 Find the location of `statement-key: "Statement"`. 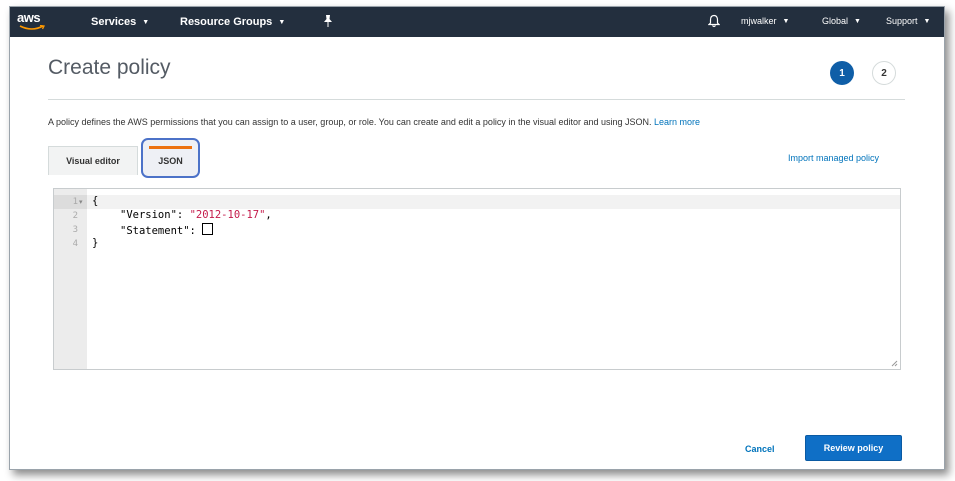

statement-key: "Statement" is located at coordinates (155, 231).